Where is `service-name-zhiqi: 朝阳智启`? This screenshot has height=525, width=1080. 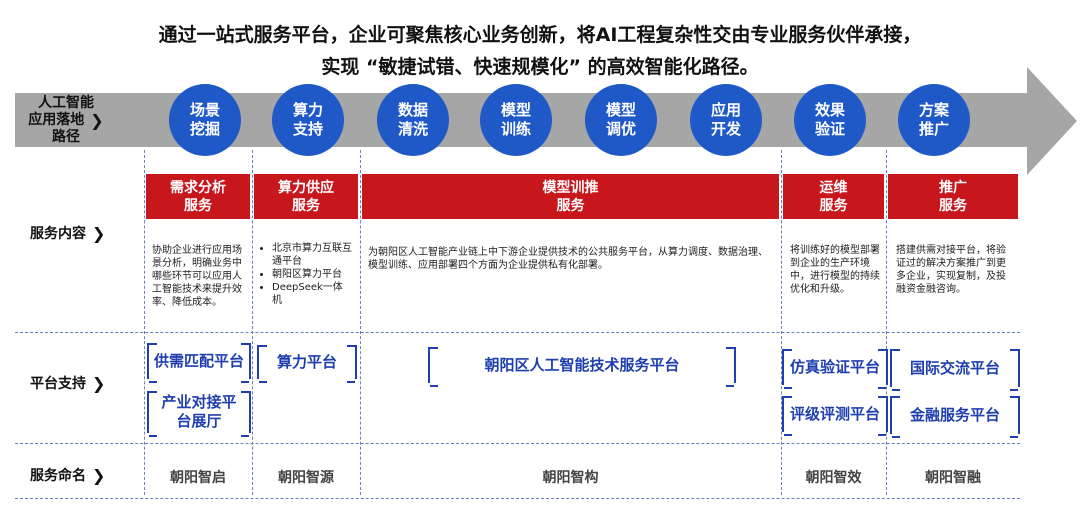
service-name-zhiqi: 朝阳智启 is located at coordinates (198, 478).